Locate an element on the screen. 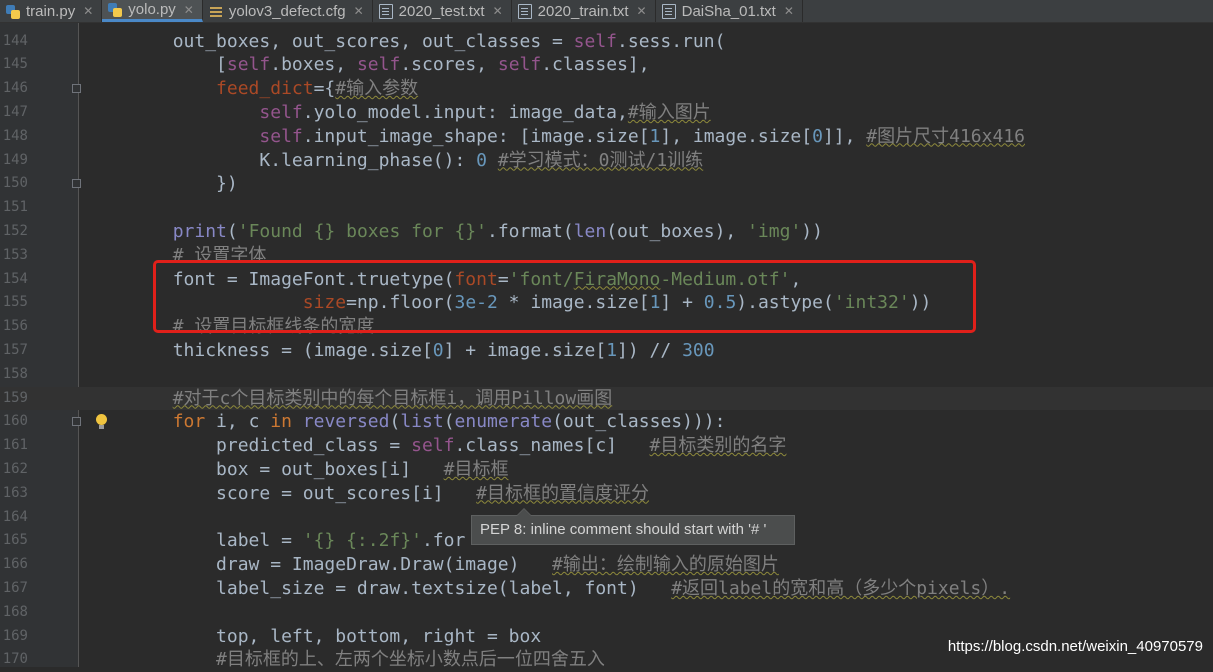 Image resolution: width=1213 pixels, height=672 pixels. code-line: 168 is located at coordinates (606, 613).